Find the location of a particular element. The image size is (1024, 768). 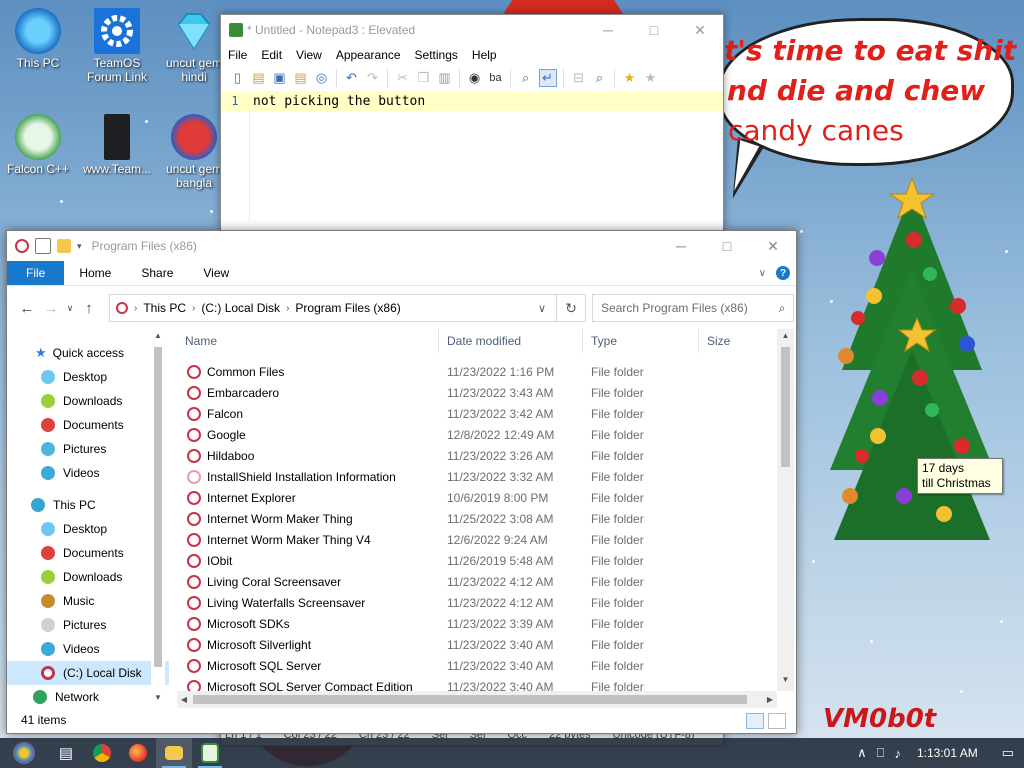

find-icon: ◉ is located at coordinates (475, 78).